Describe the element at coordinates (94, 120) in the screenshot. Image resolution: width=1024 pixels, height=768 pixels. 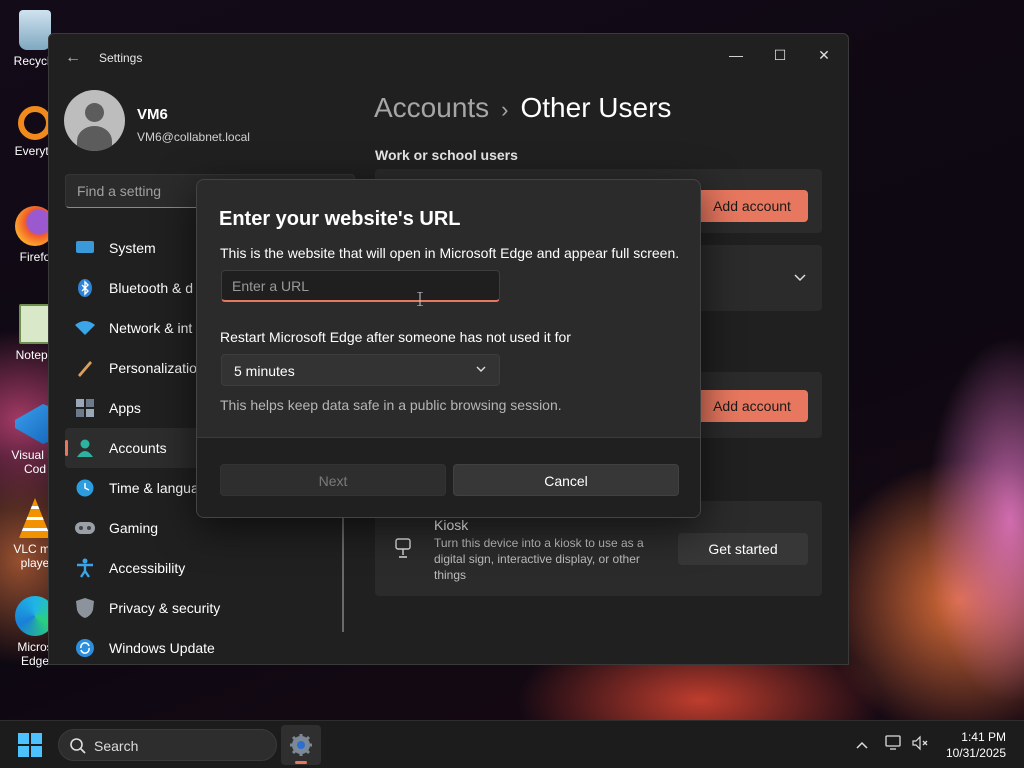
I see `avatar` at that location.